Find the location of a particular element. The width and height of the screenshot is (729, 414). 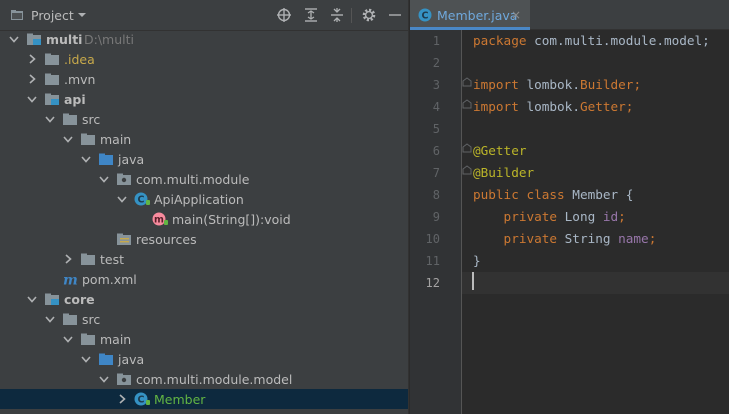

keyword-token: import is located at coordinates (496, 106).